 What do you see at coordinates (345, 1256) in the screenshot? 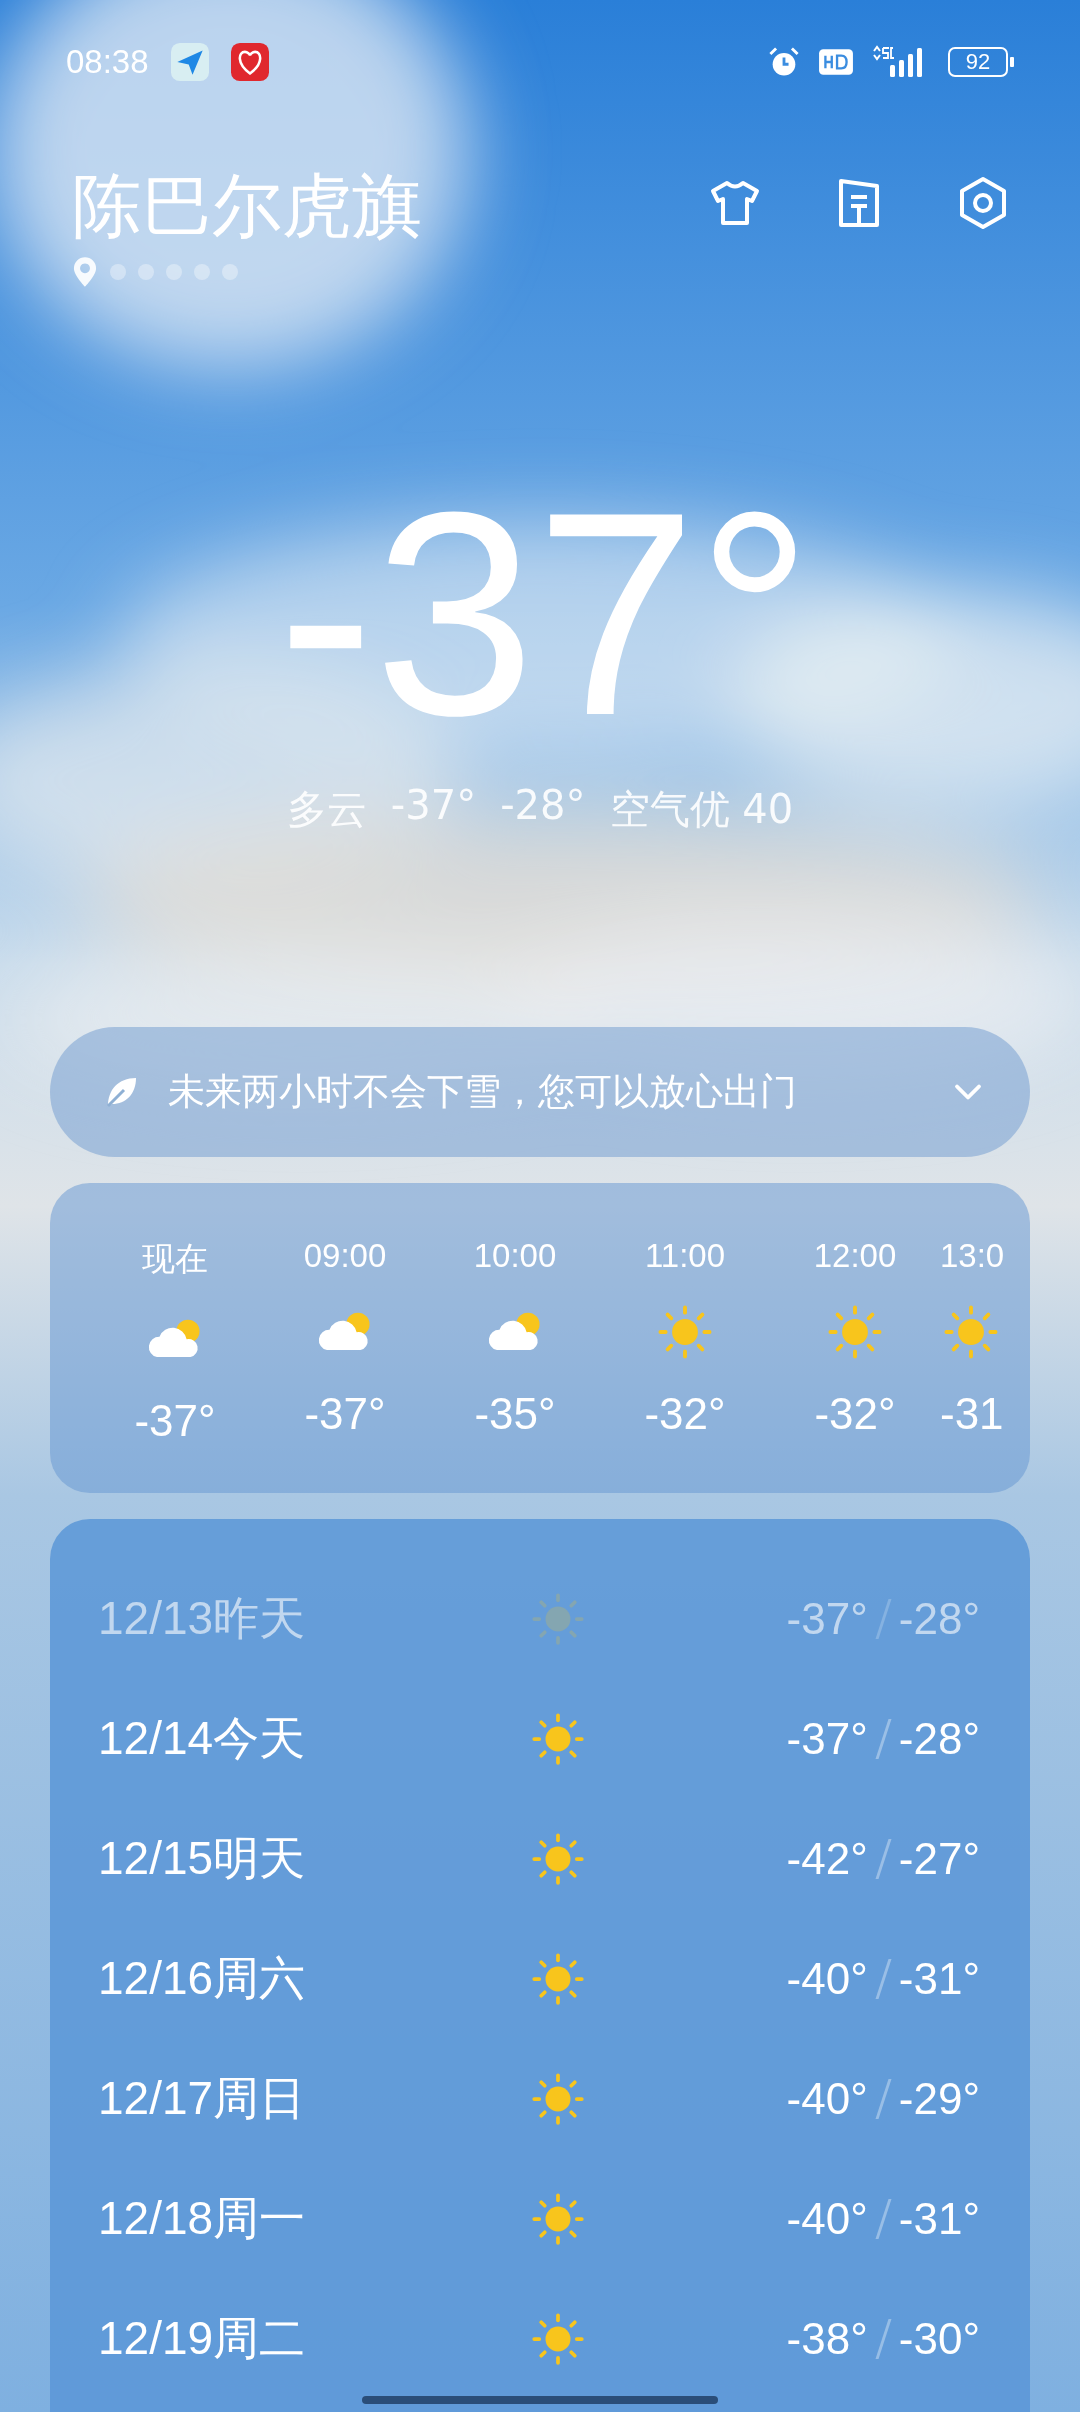
I see `hour-time: 09:00` at bounding box center [345, 1256].